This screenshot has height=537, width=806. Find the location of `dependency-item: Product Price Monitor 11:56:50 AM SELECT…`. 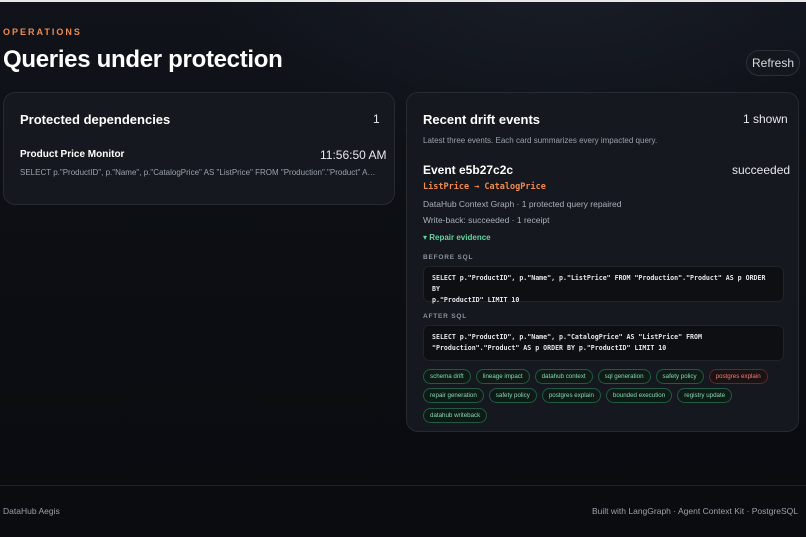

dependency-item: Product Price Monitor 11:56:50 AM SELECT… is located at coordinates (200, 170).